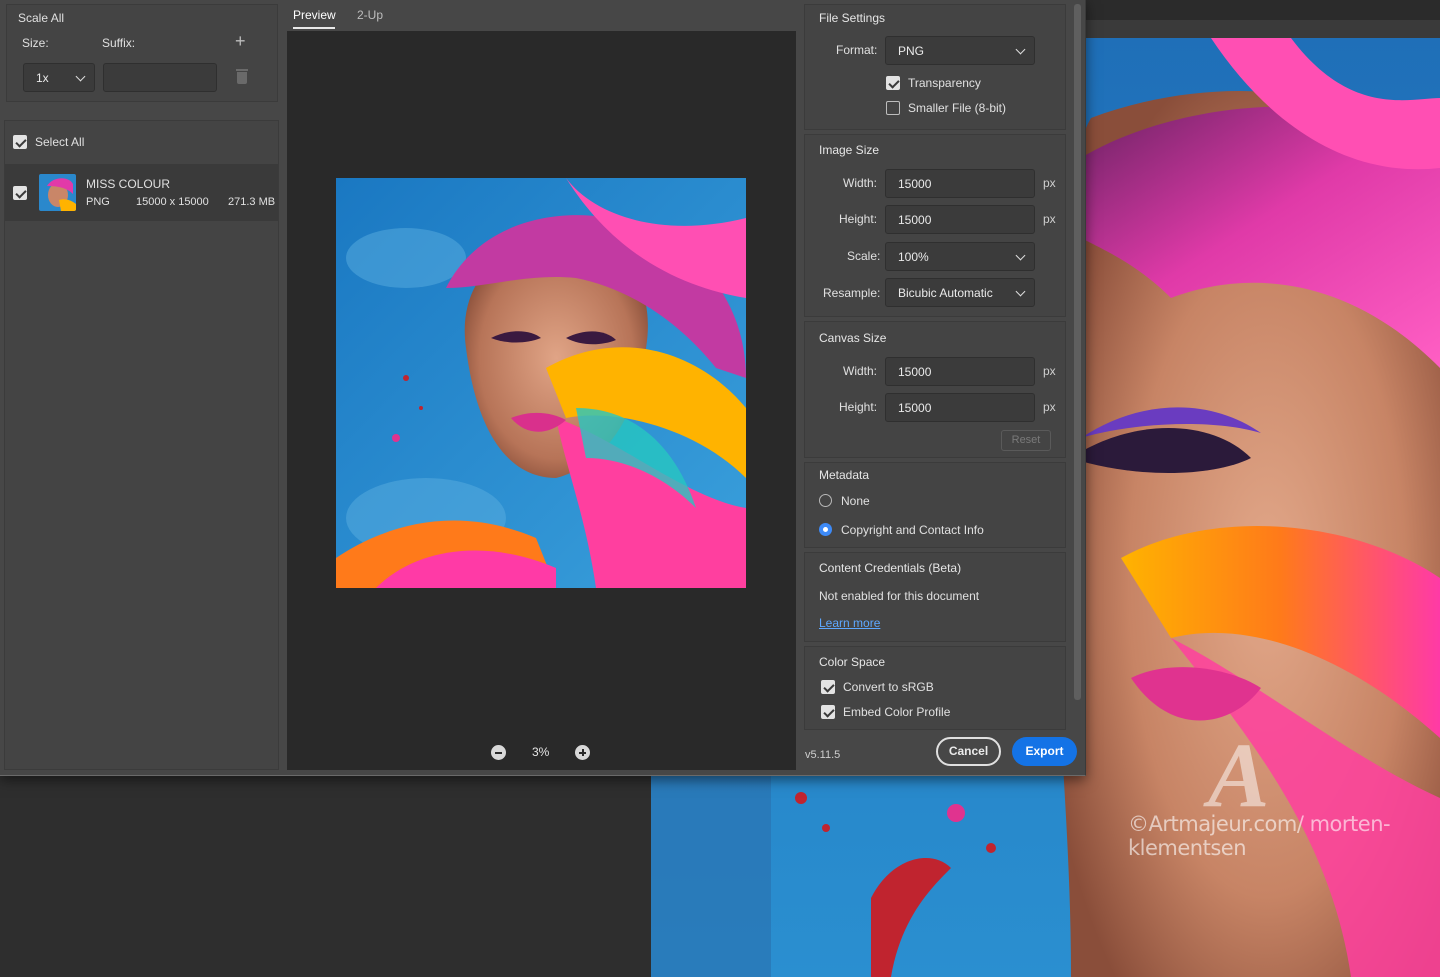 The width and height of the screenshot is (1440, 977). What do you see at coordinates (828, 712) in the screenshot?
I see `embed-profile-checkbox` at bounding box center [828, 712].